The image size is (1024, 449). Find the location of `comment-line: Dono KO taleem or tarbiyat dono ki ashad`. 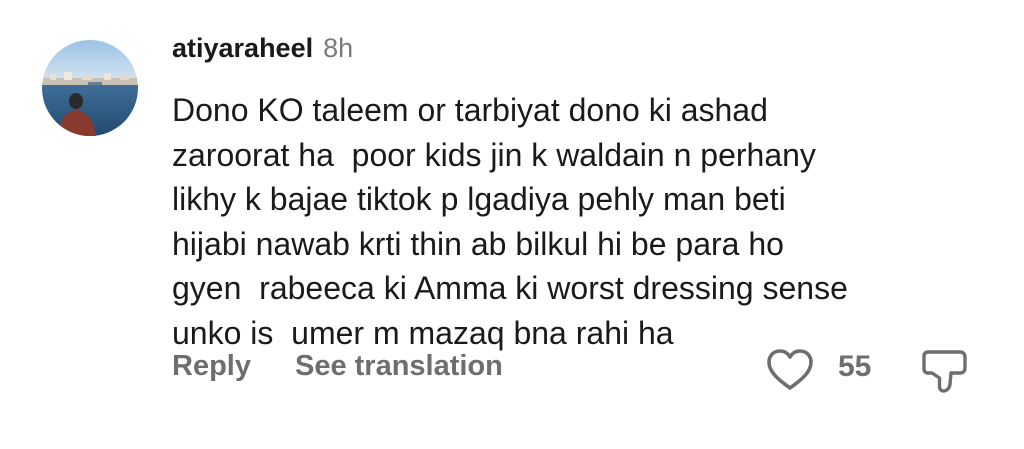

comment-line: Dono KO taleem or tarbiyat dono ki ashad is located at coordinates (470, 110).